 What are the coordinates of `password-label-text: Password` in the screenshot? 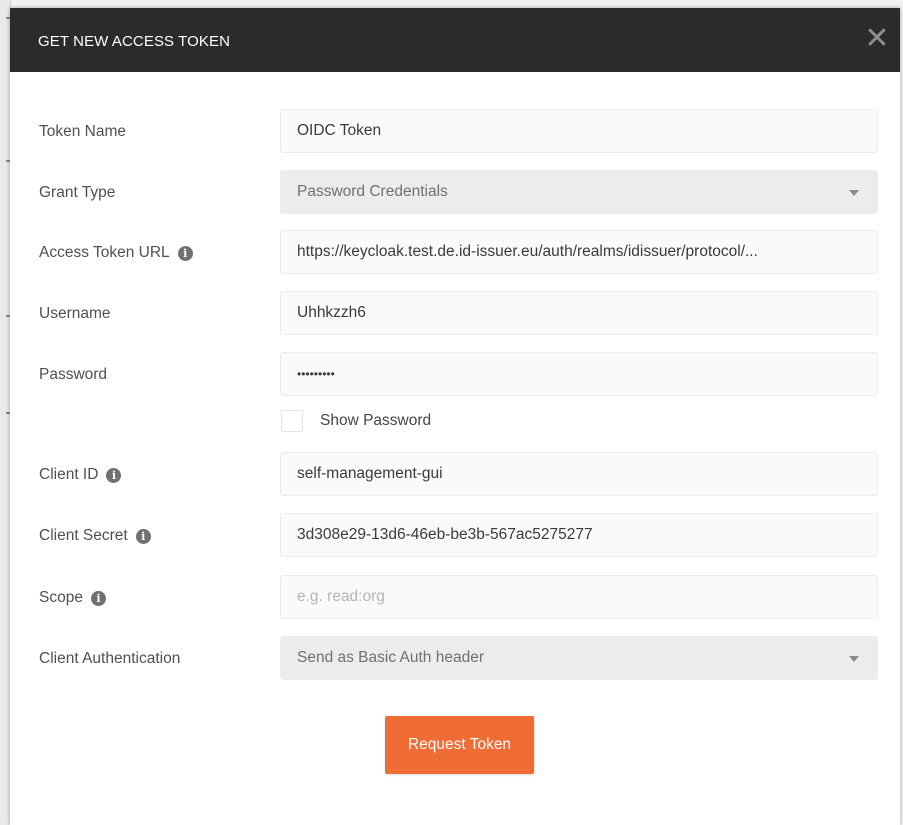 It's located at (73, 374).